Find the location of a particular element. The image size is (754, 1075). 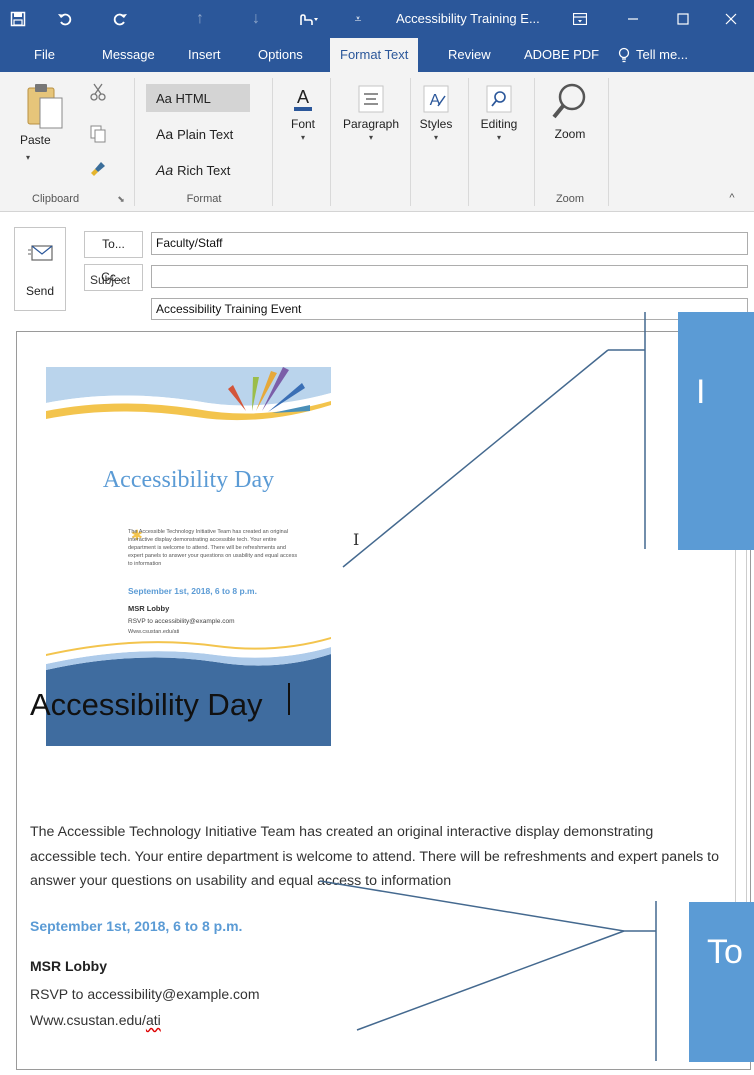

callout-top: I is located at coordinates (716, 431).